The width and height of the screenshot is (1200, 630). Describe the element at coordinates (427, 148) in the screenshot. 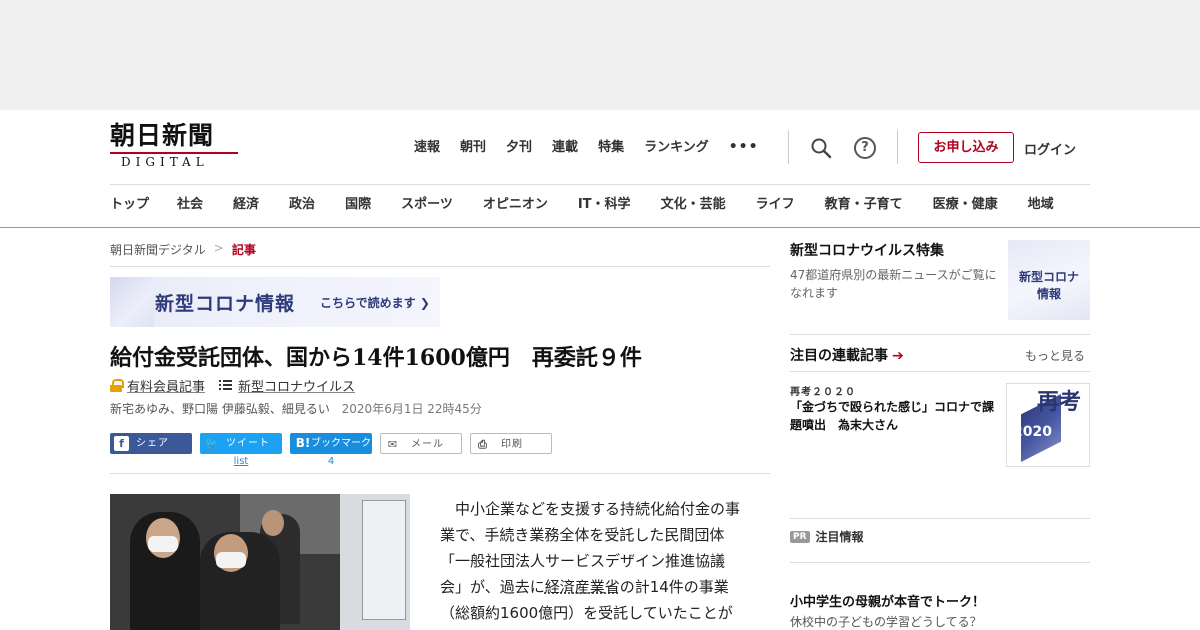

I see `nav-breaking: 速報` at that location.